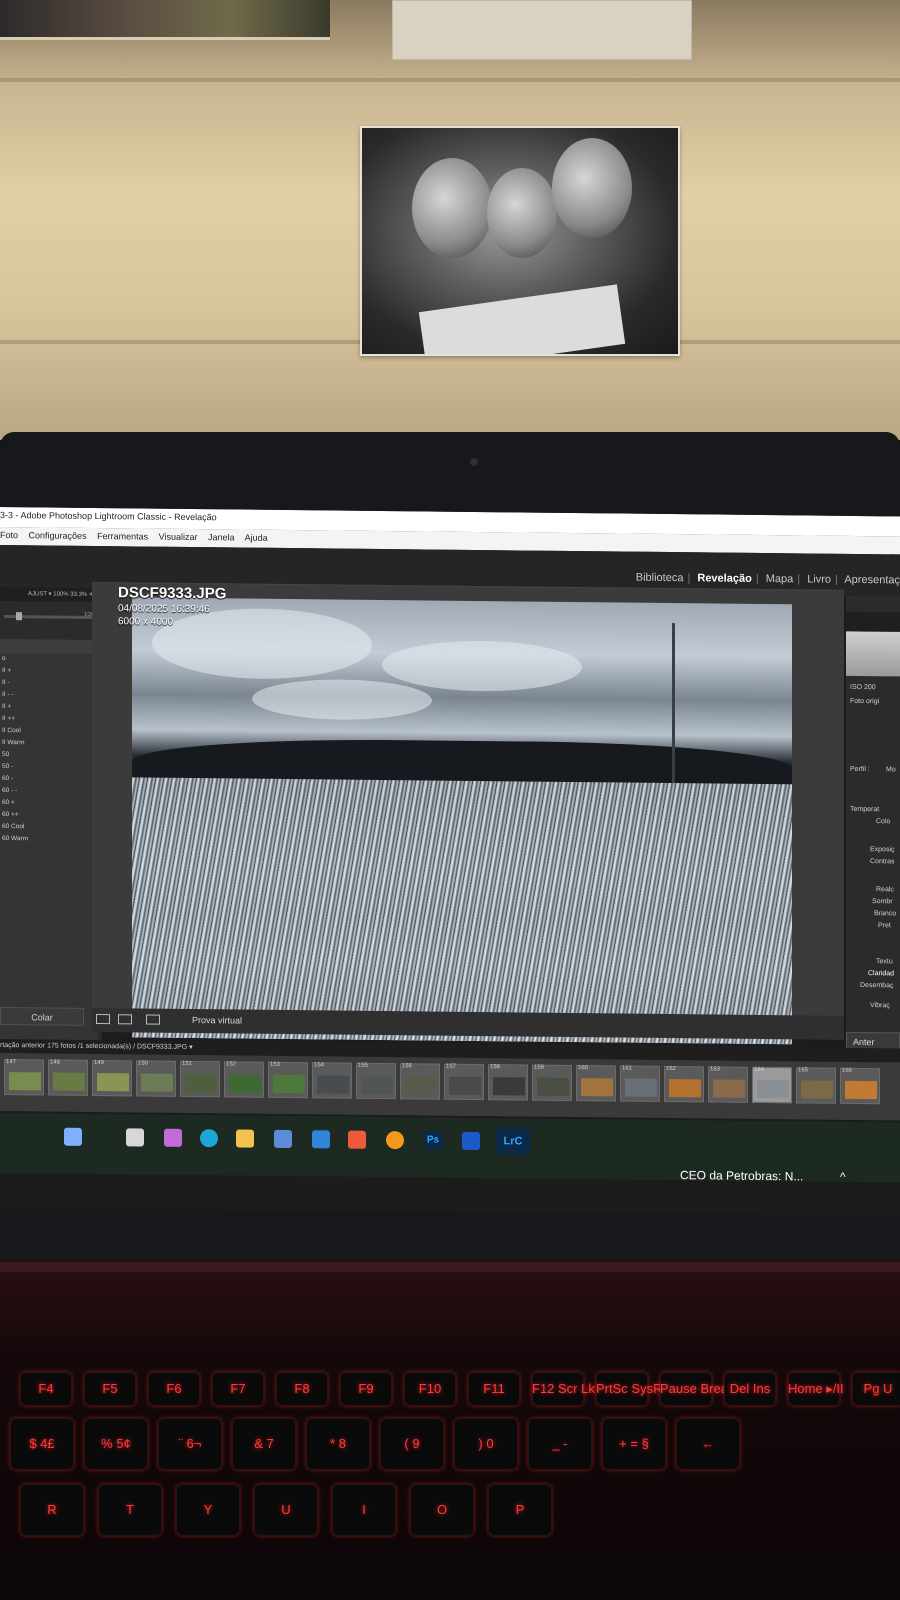  I want to click on filmstrip-thumb: 156, so click(420, 1081).